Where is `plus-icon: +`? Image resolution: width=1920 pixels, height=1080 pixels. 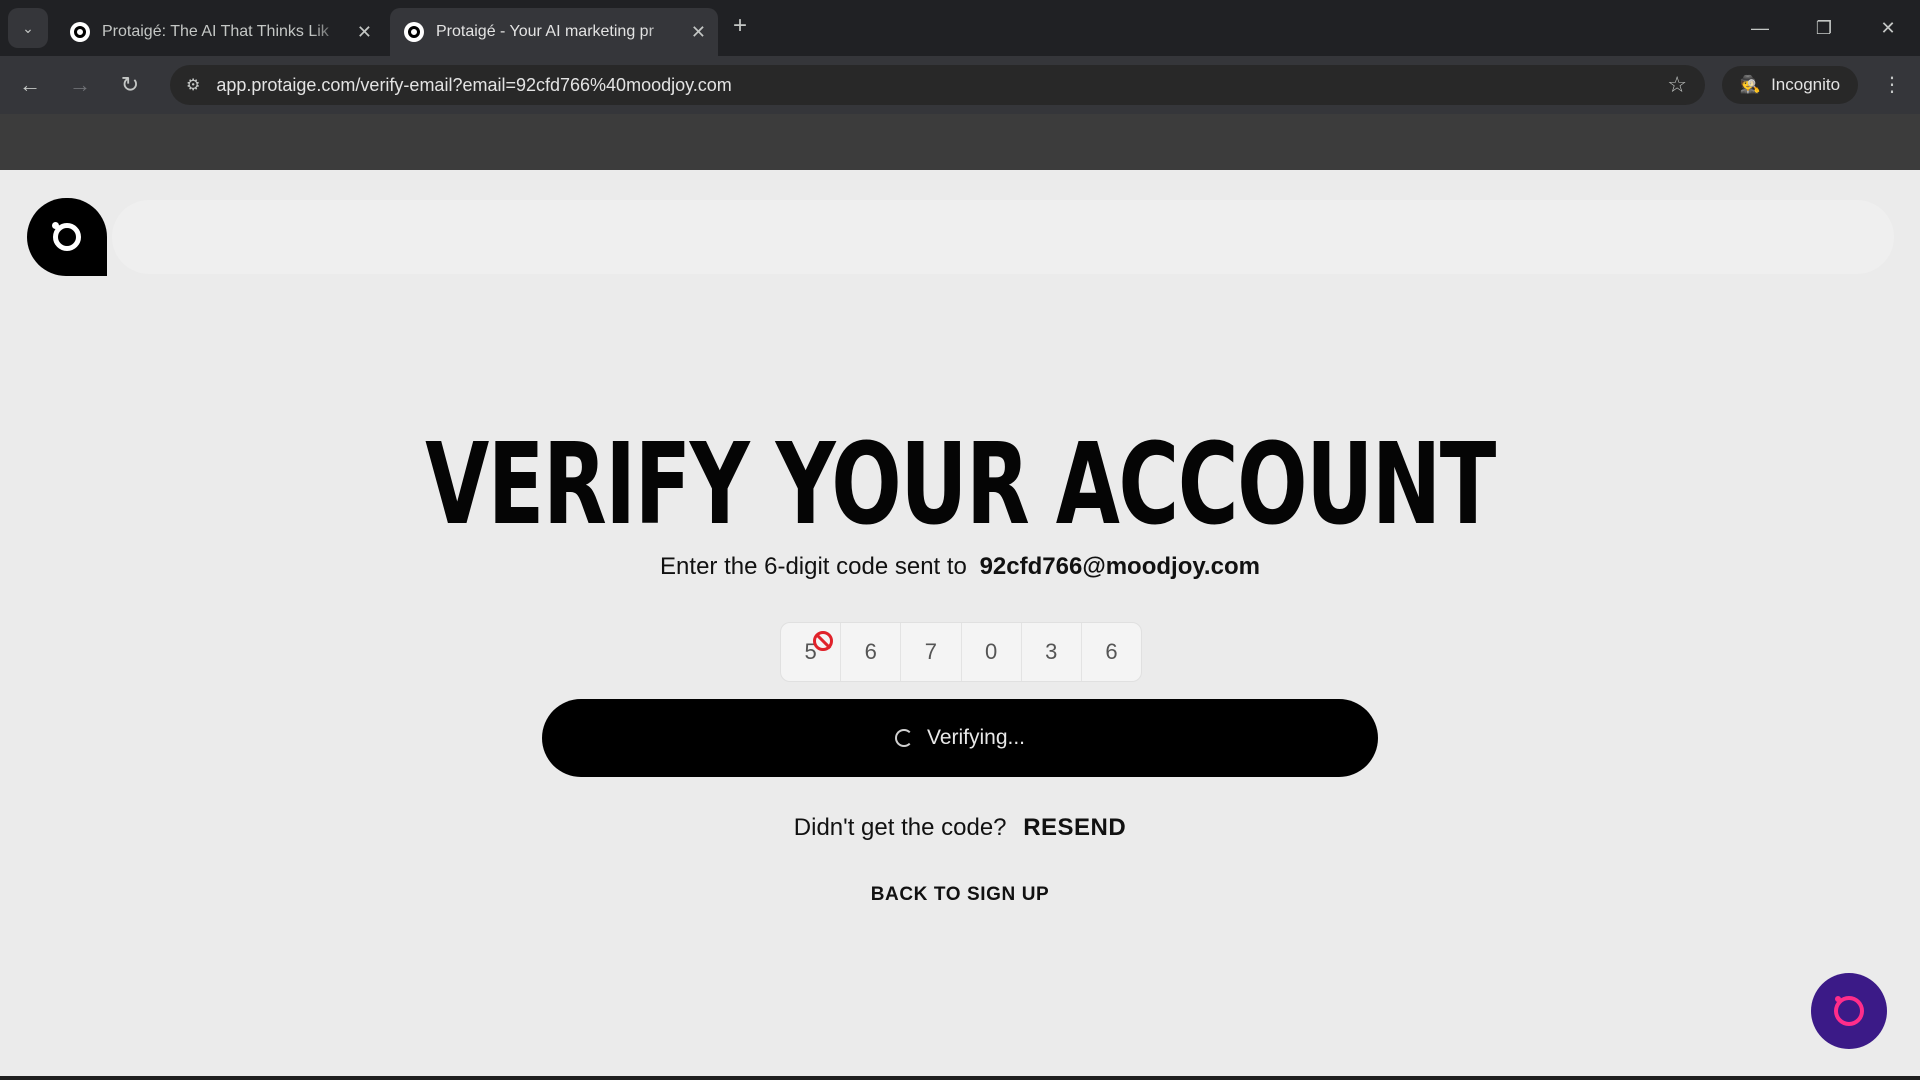
plus-icon: + is located at coordinates (740, 26).